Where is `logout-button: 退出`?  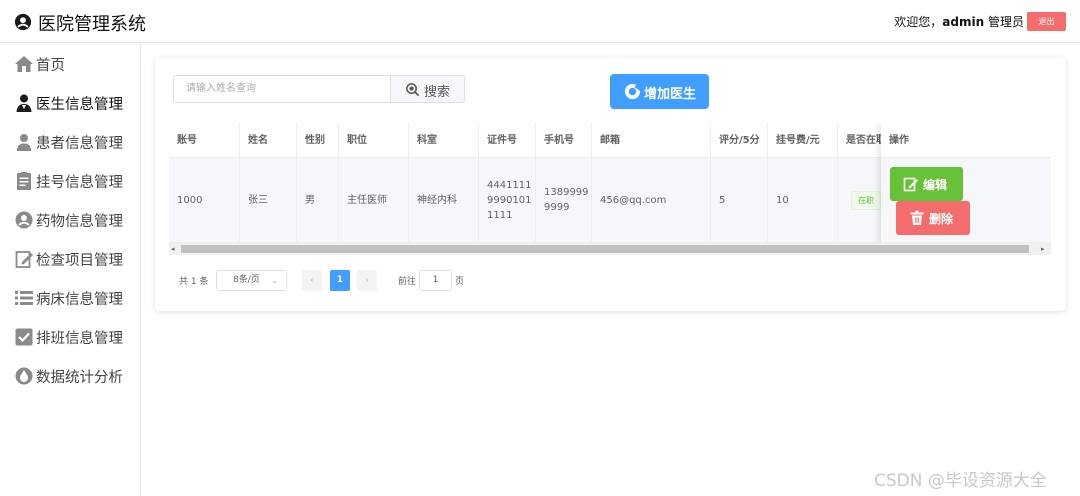 logout-button: 退出 is located at coordinates (1046, 21).